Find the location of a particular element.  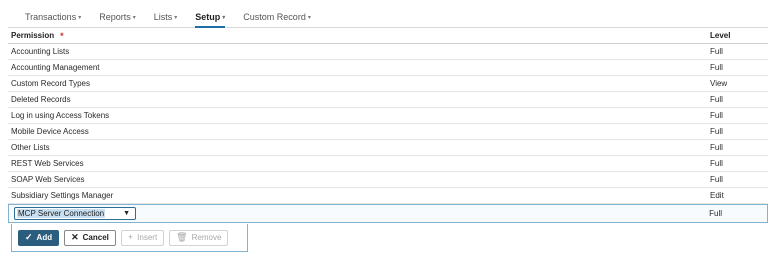

remove-button-label: Remove is located at coordinates (206, 237).